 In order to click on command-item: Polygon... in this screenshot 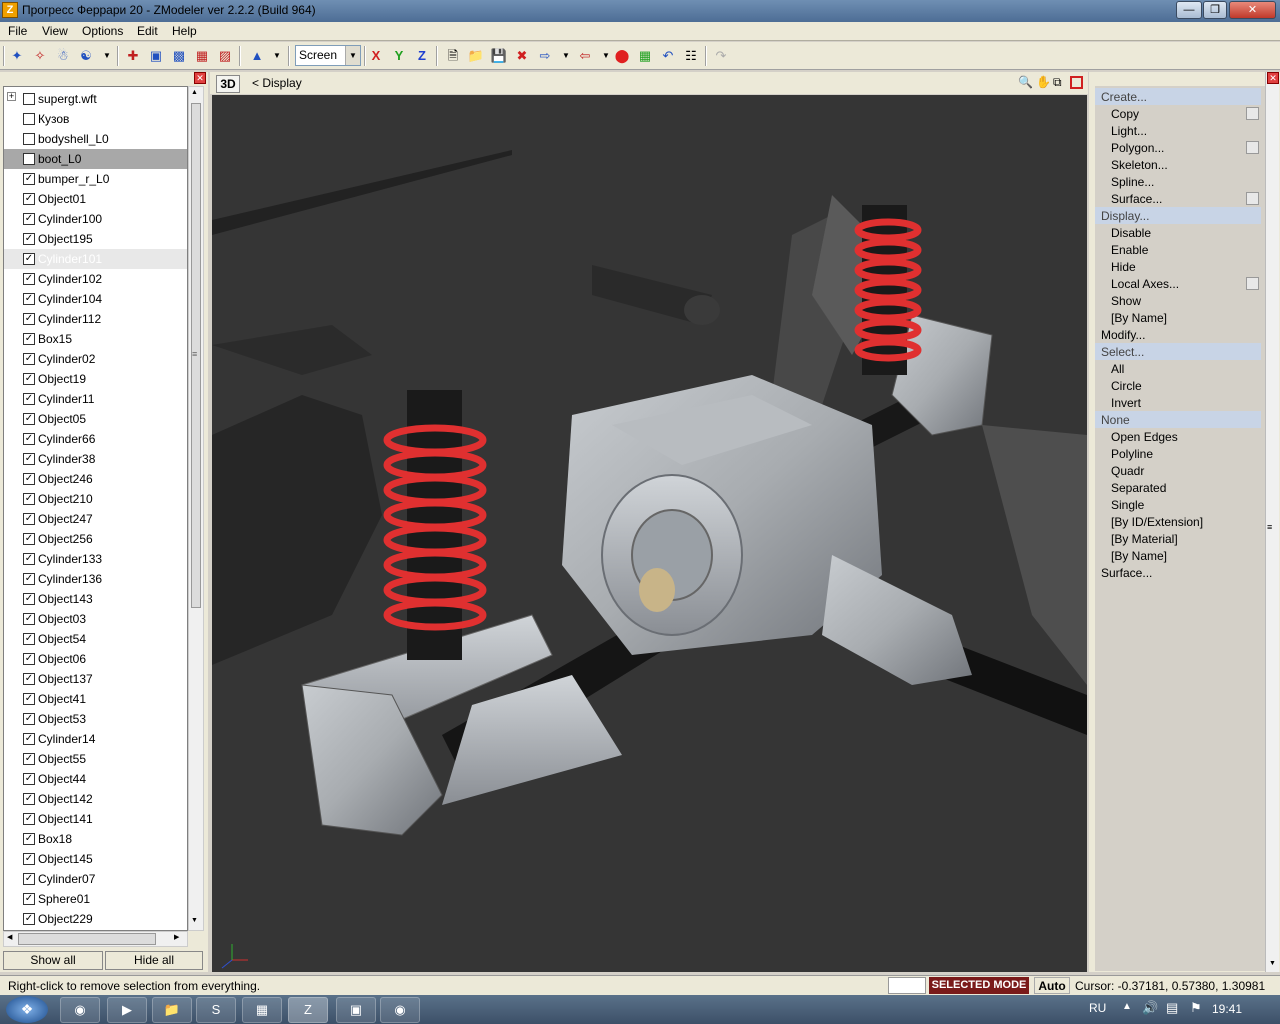, I will do `click(1178, 147)`.